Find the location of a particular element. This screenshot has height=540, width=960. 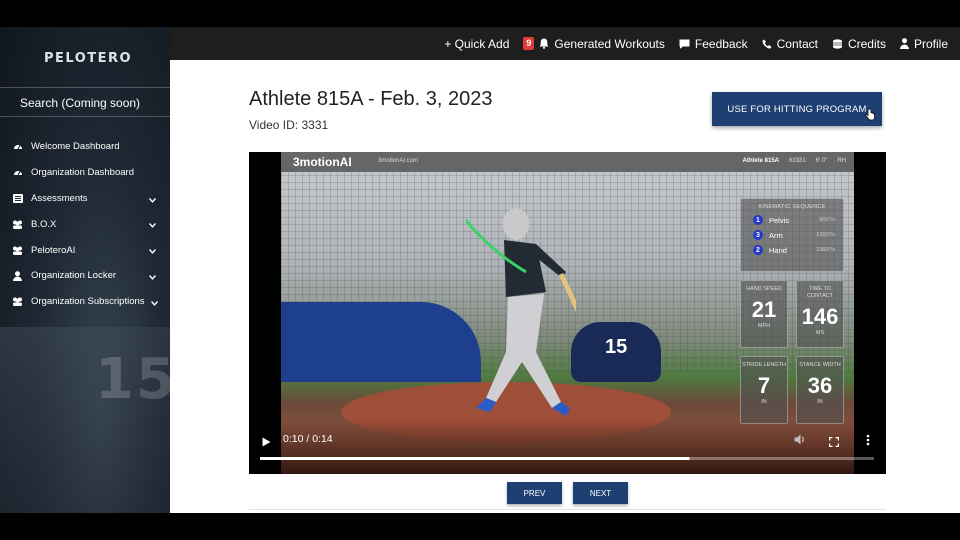

overlay-url: 3motionAI.com is located at coordinates (398, 161).